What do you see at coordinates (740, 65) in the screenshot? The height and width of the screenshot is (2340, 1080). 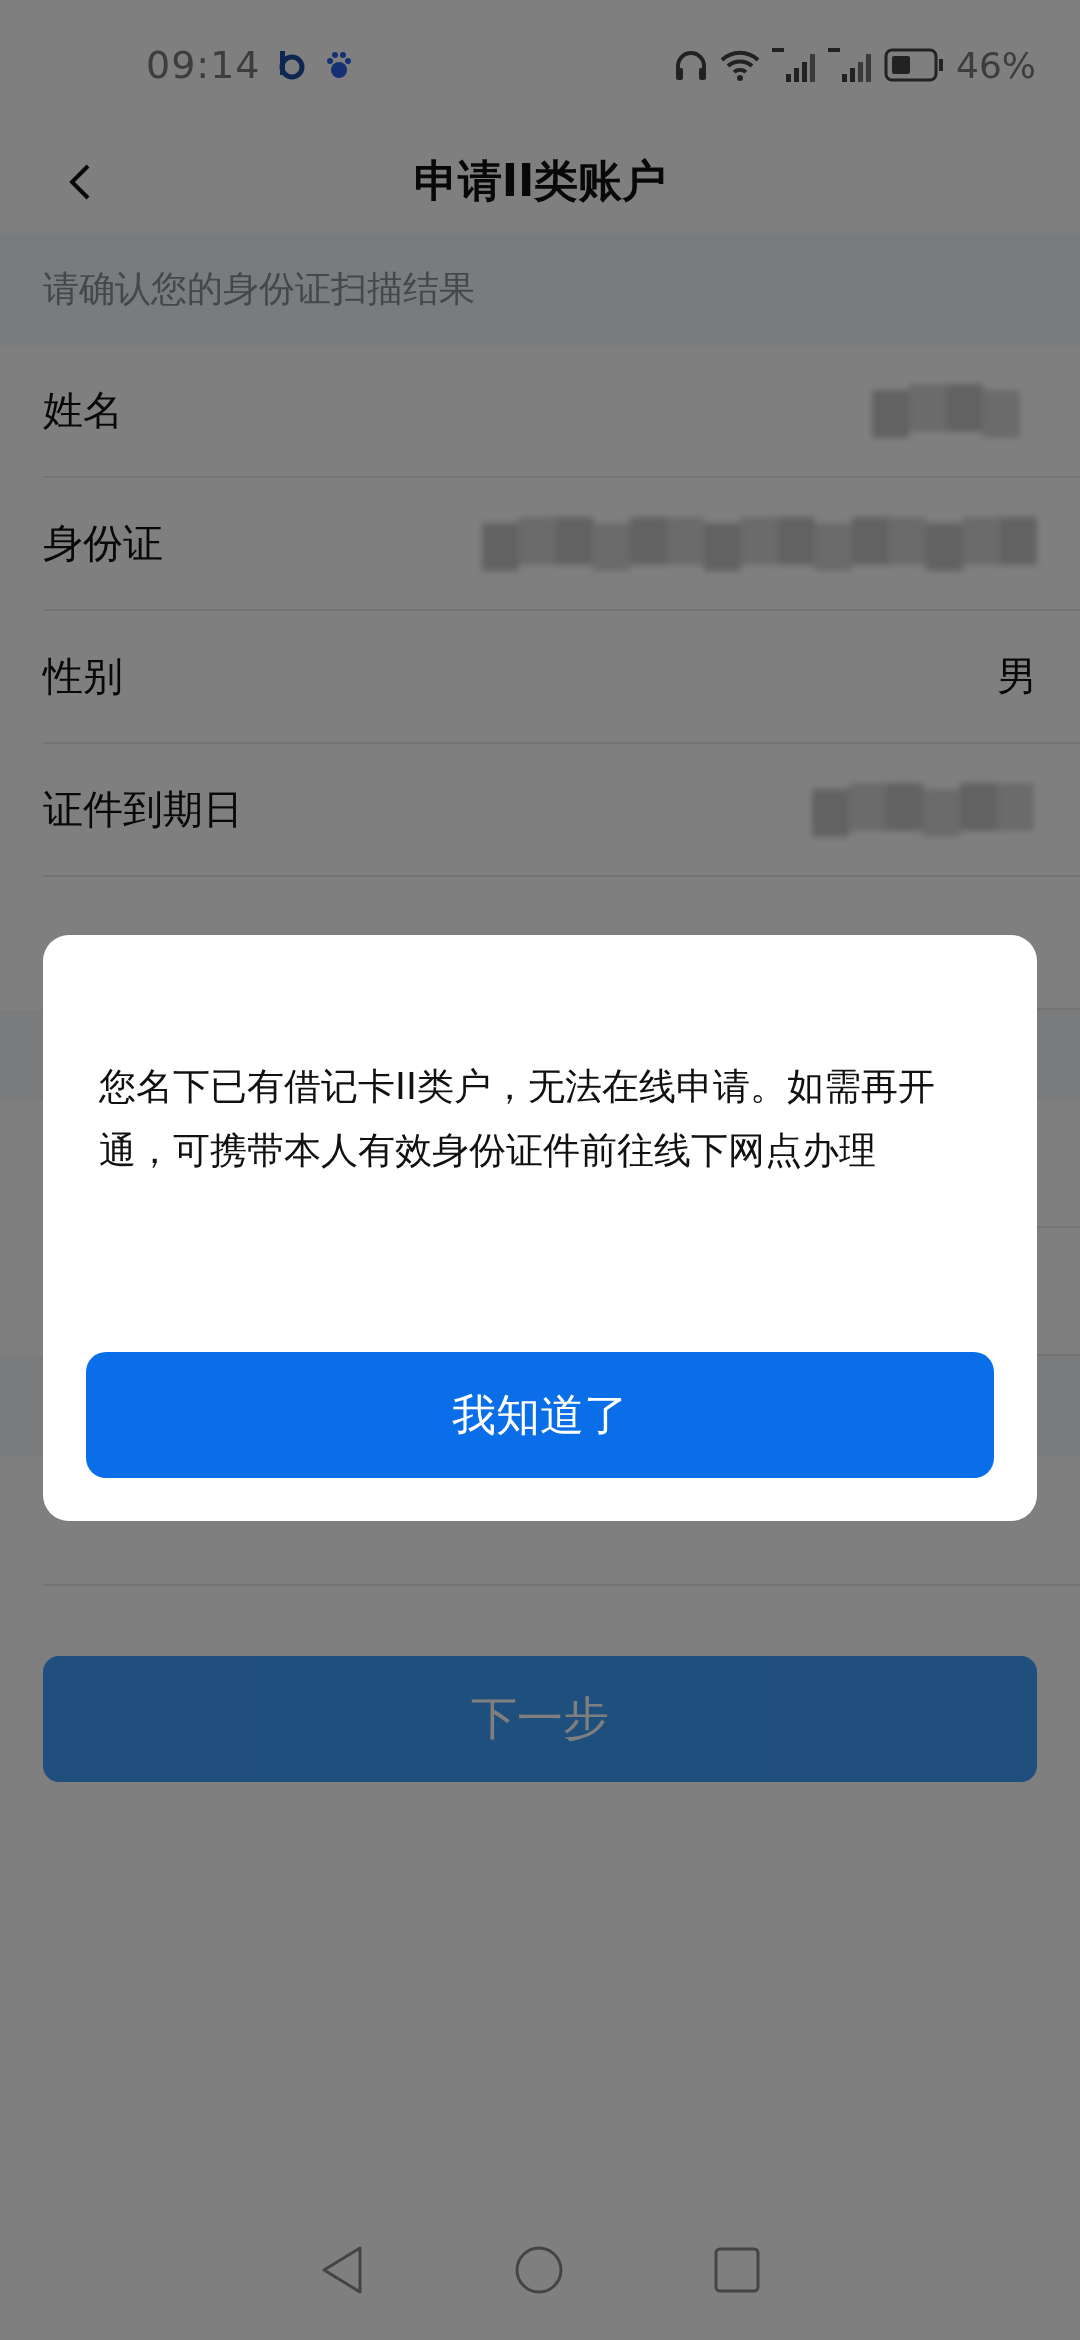 I see `wifi-icon` at bounding box center [740, 65].